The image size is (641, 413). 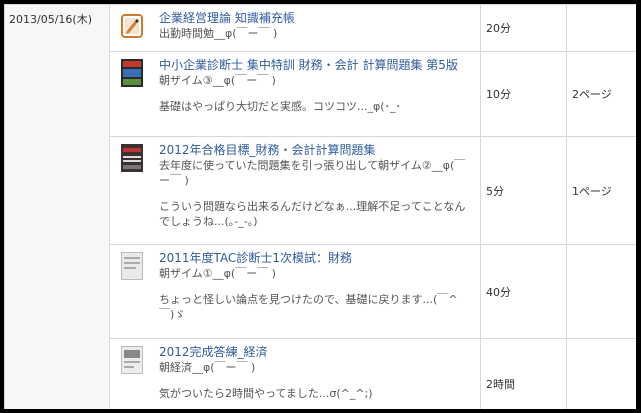 What do you see at coordinates (132, 26) in the screenshot?
I see `pencil-note-icon` at bounding box center [132, 26].